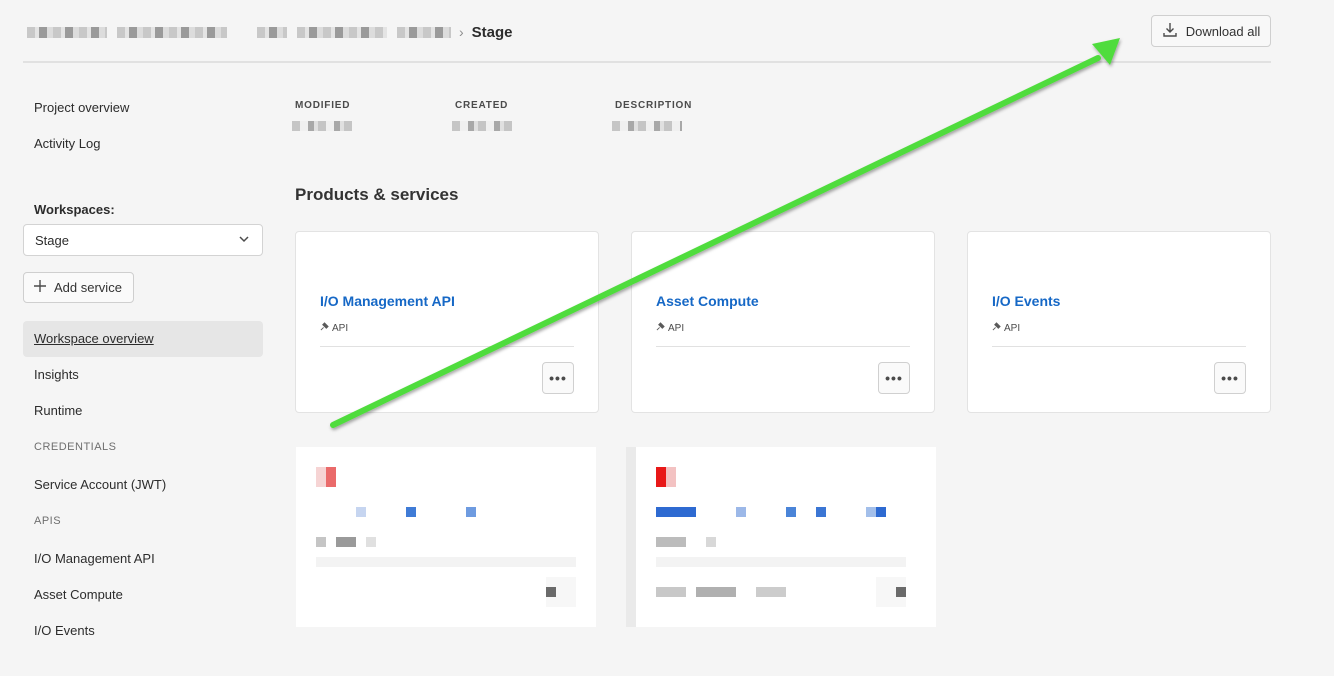 Image resolution: width=1334 pixels, height=676 pixels. What do you see at coordinates (143, 144) in the screenshot?
I see `sidebar-item-activity-log: Activity Log` at bounding box center [143, 144].